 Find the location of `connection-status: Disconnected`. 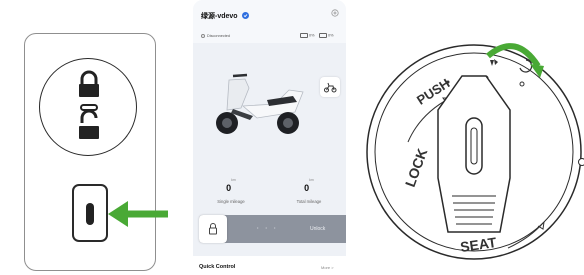

connection-status: Disconnected is located at coordinates (215, 36).